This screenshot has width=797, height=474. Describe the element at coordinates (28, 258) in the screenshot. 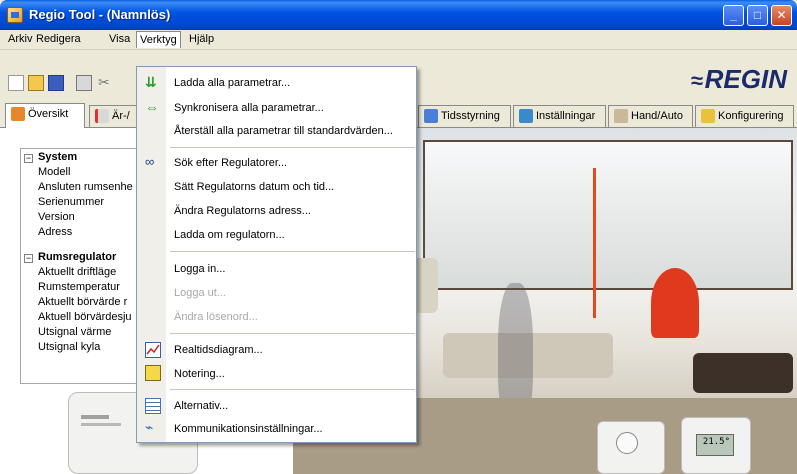

I see `collapse-rumsregulator-icon: −` at that location.